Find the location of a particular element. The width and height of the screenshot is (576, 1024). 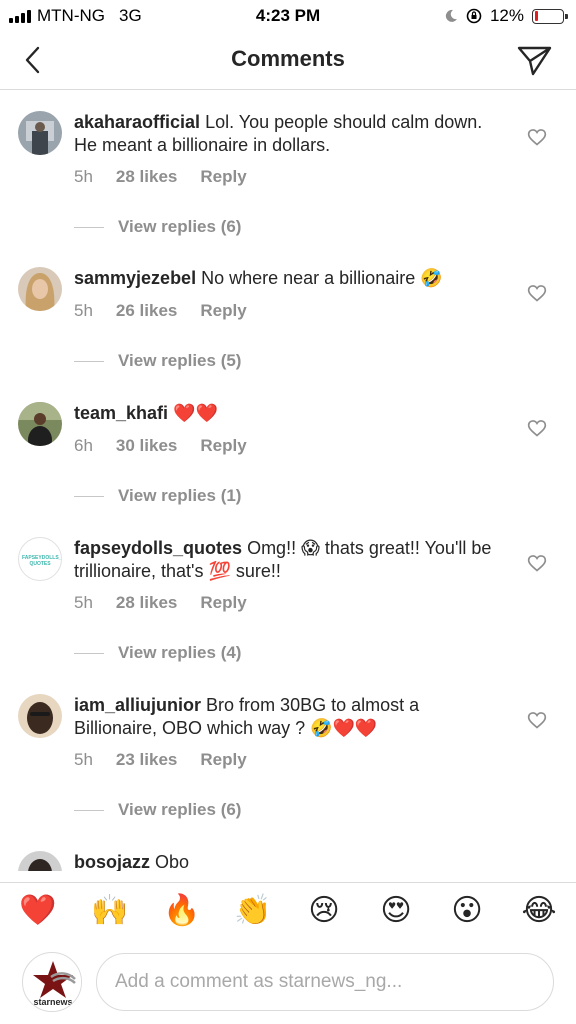

battery-icon is located at coordinates (550, 16).